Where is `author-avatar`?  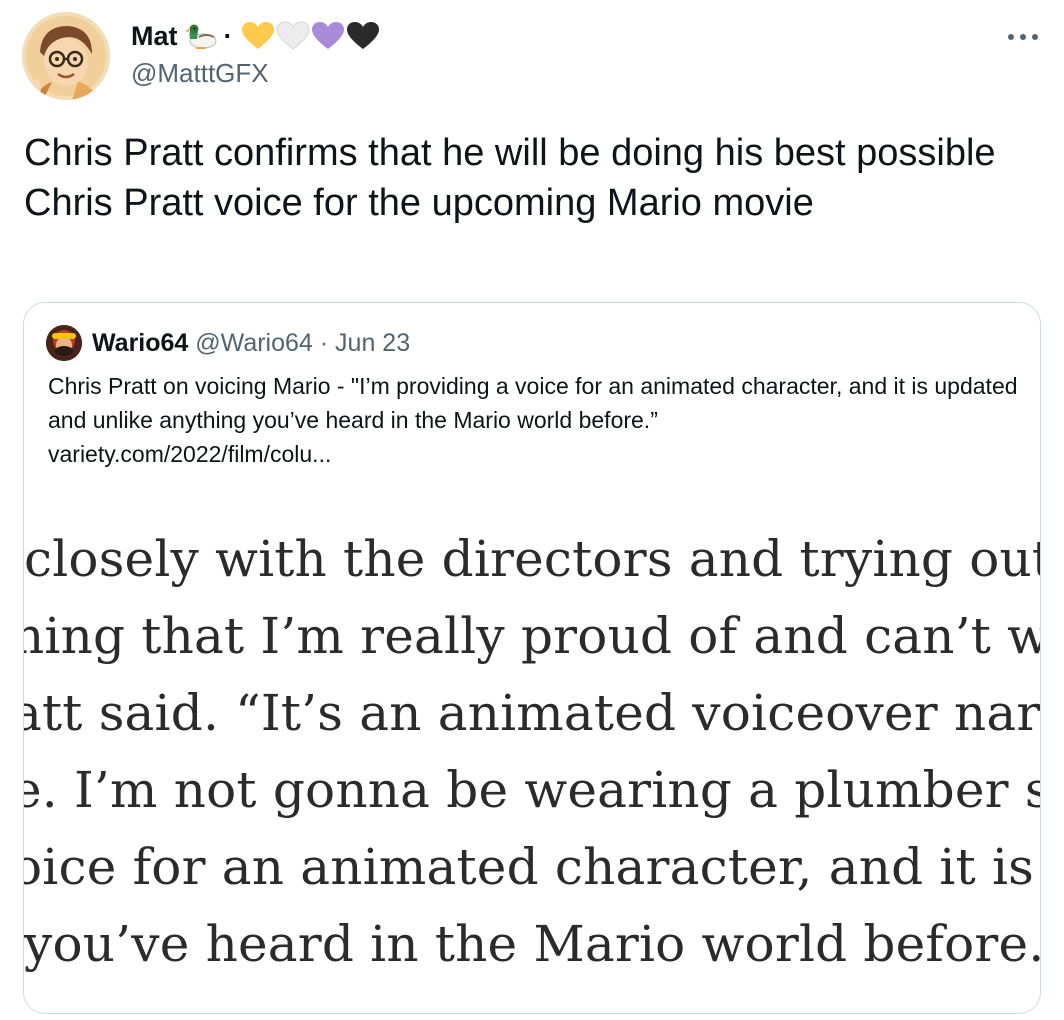 author-avatar is located at coordinates (66, 56).